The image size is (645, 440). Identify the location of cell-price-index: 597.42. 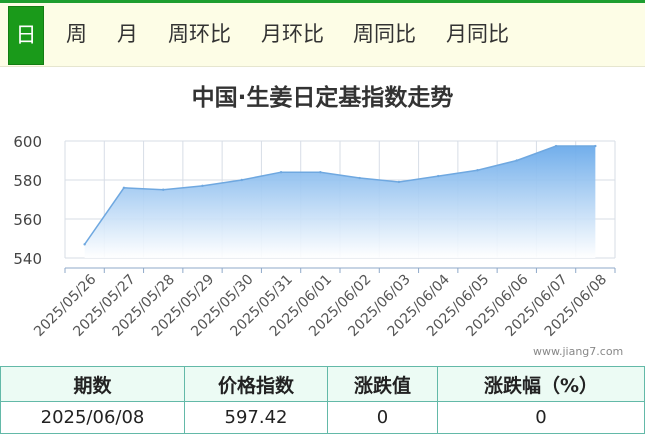
(256, 417).